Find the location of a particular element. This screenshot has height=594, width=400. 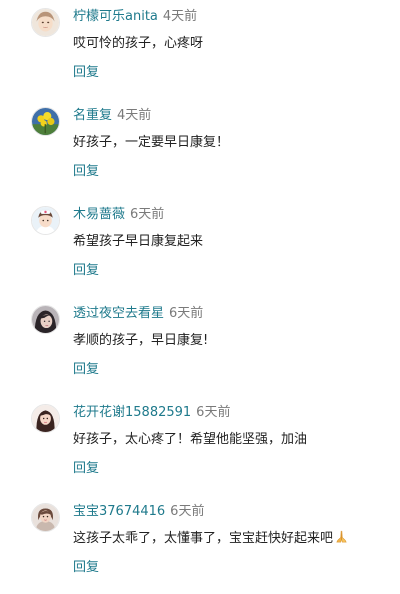

username: 木易蔷薇 is located at coordinates (99, 214).